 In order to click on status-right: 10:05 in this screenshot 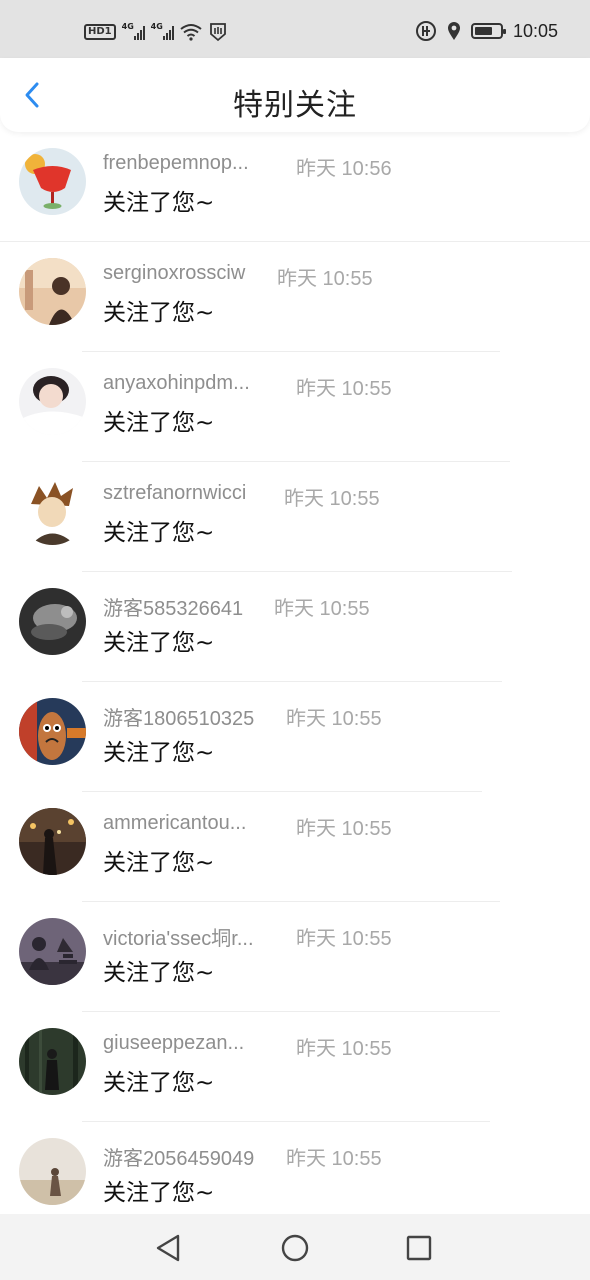, I will do `click(486, 31)`.